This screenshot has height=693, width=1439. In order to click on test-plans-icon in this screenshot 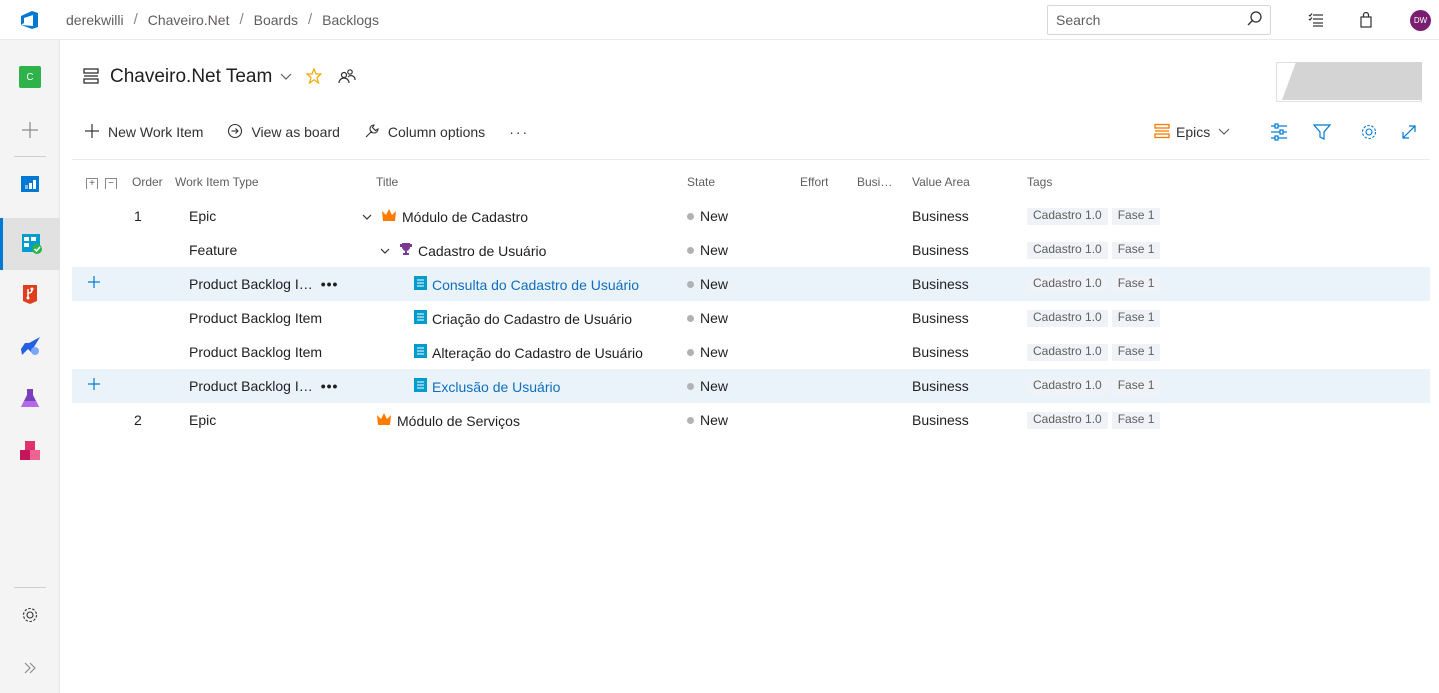, I will do `click(30, 398)`.